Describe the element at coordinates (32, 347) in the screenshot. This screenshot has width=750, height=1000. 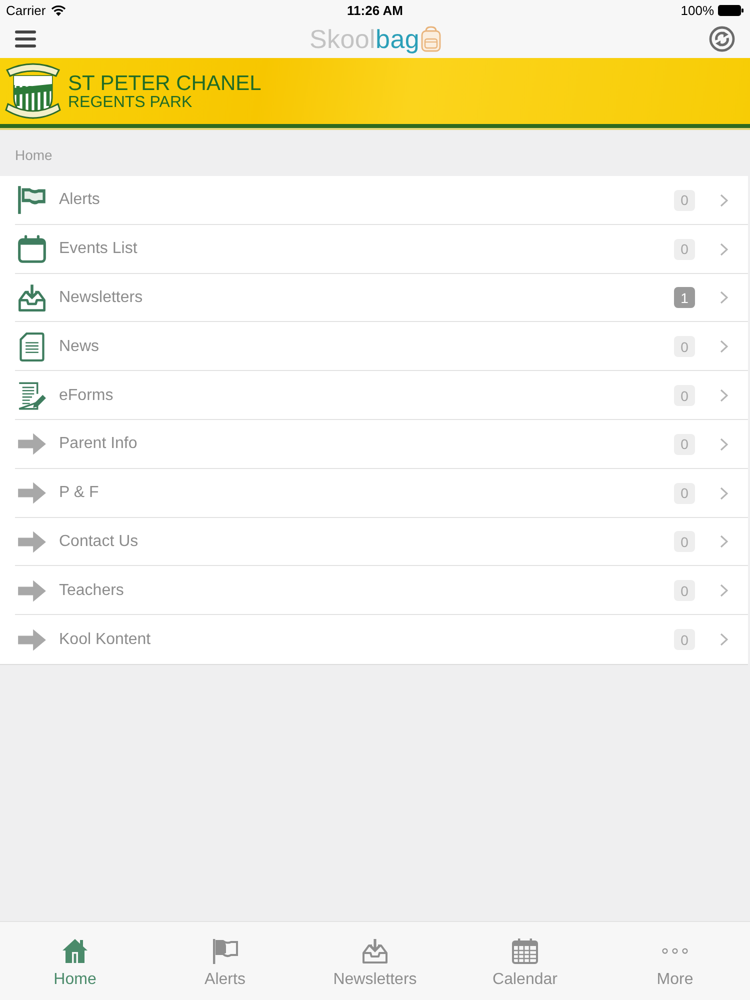
I see `document-icon` at that location.